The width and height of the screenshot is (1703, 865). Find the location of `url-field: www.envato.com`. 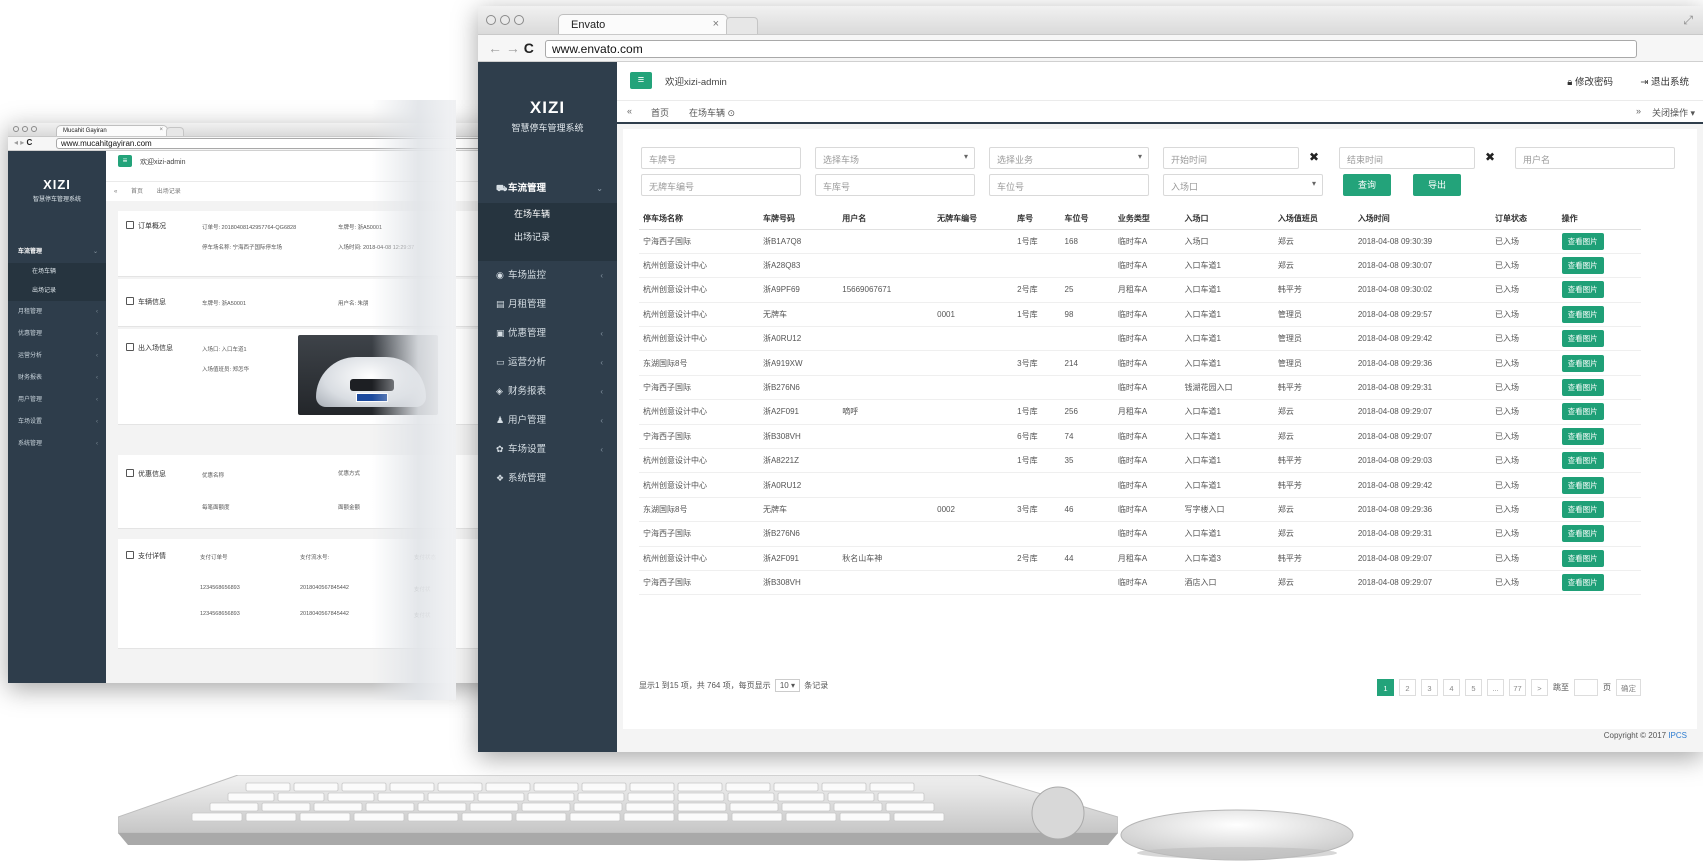

url-field: www.envato.com is located at coordinates (1091, 49).